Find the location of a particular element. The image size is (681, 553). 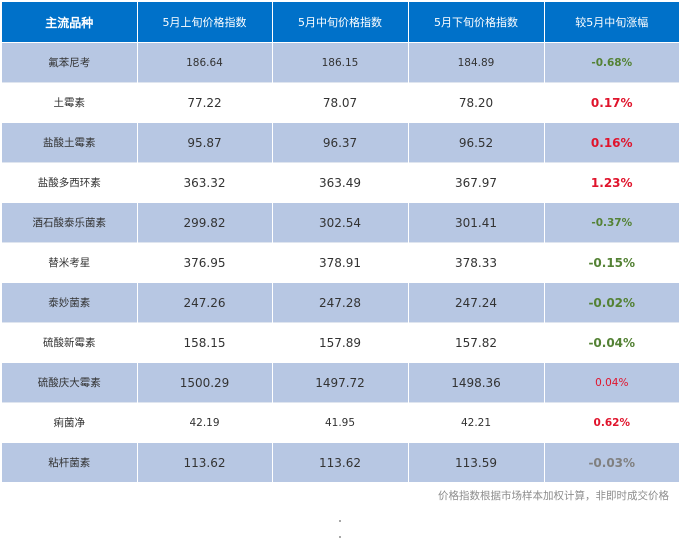

cell-mid: 247.28 is located at coordinates (340, 302).